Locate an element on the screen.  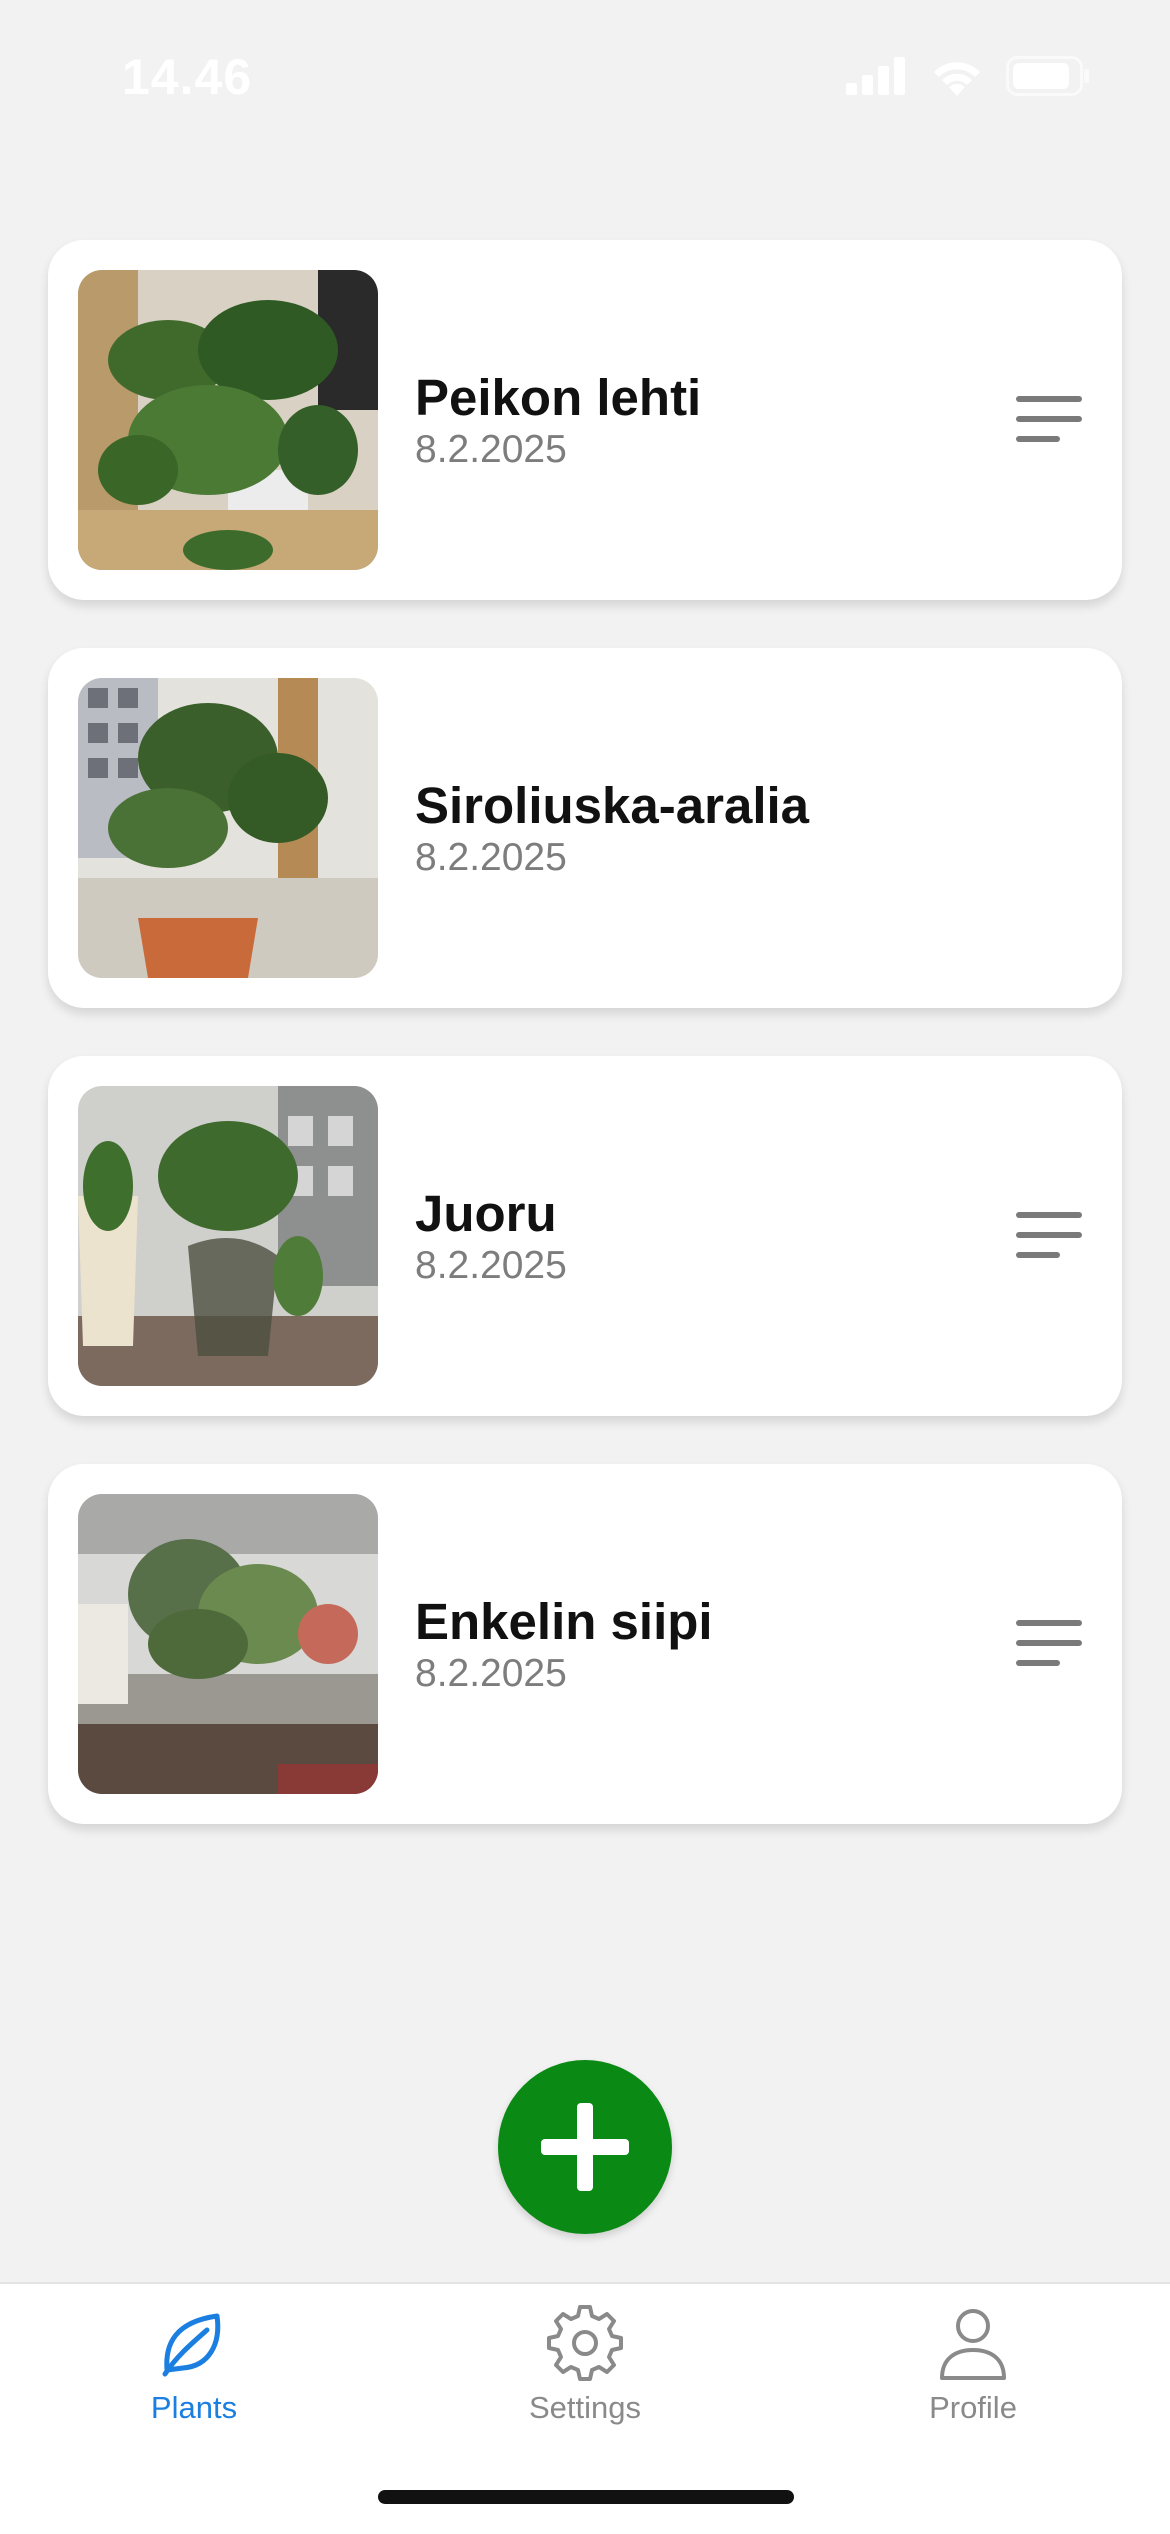
plant-card: Peikon lehti 8.2.2025 is located at coordinates (585, 420).